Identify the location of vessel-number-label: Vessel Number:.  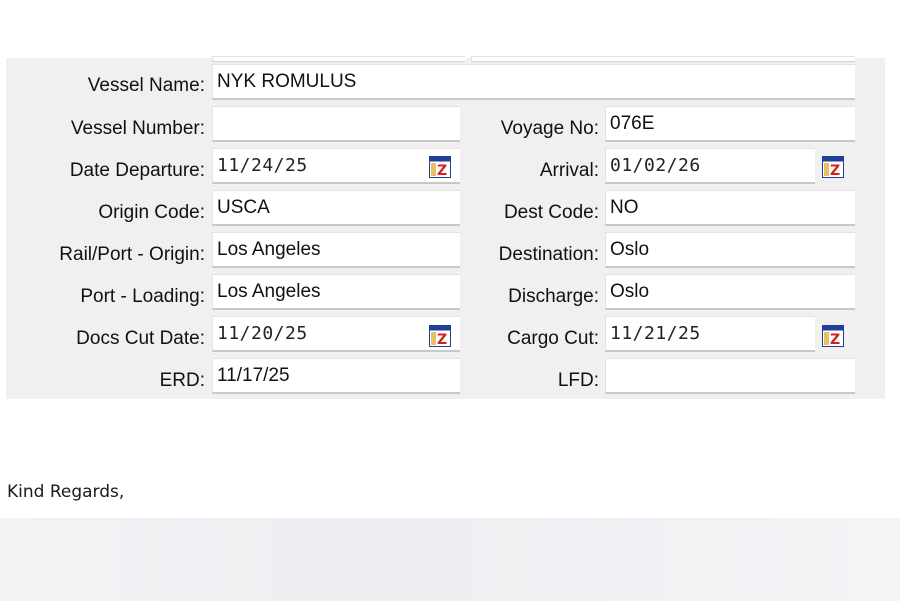
(137, 128).